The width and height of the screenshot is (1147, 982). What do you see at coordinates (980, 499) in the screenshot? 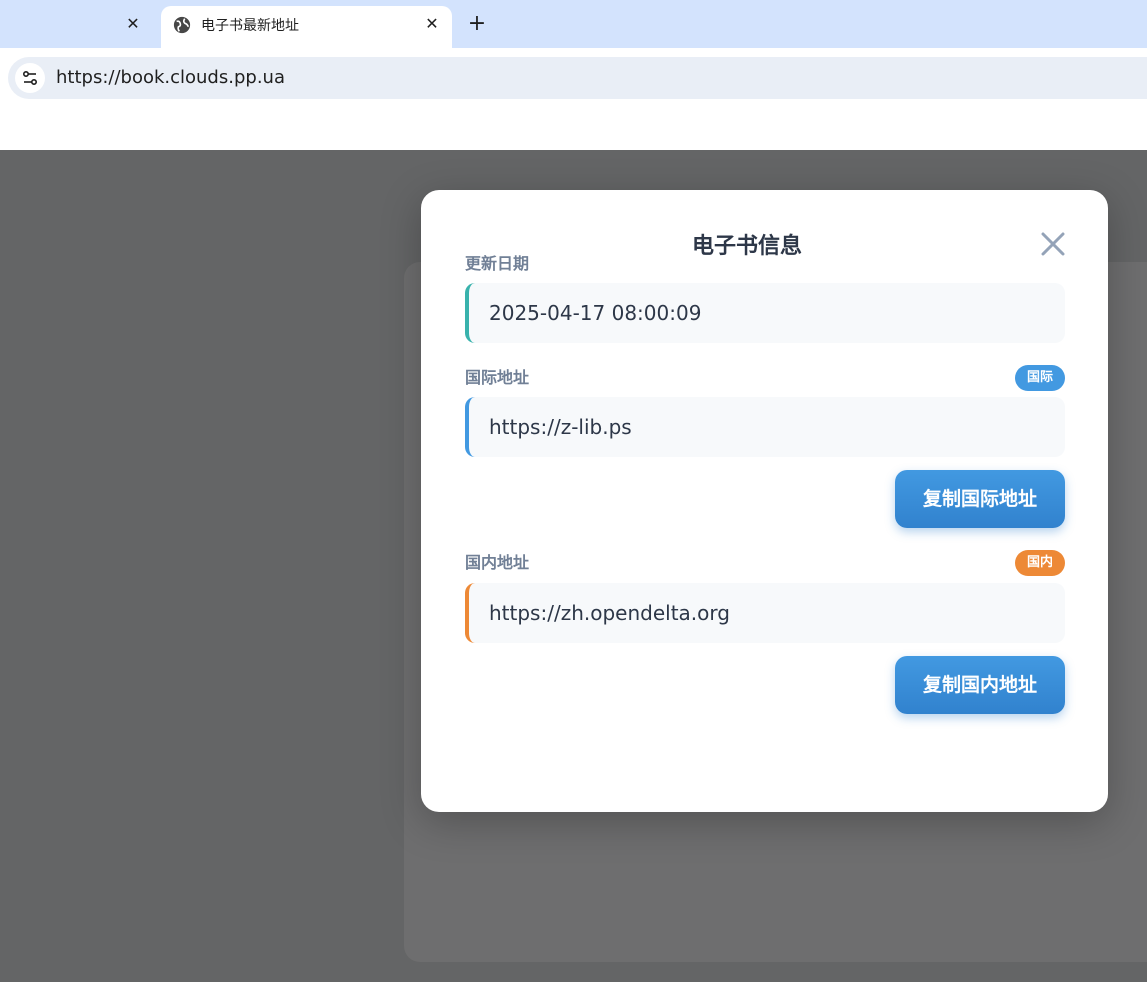
I see `copy-international-button: 复制国际地址` at bounding box center [980, 499].